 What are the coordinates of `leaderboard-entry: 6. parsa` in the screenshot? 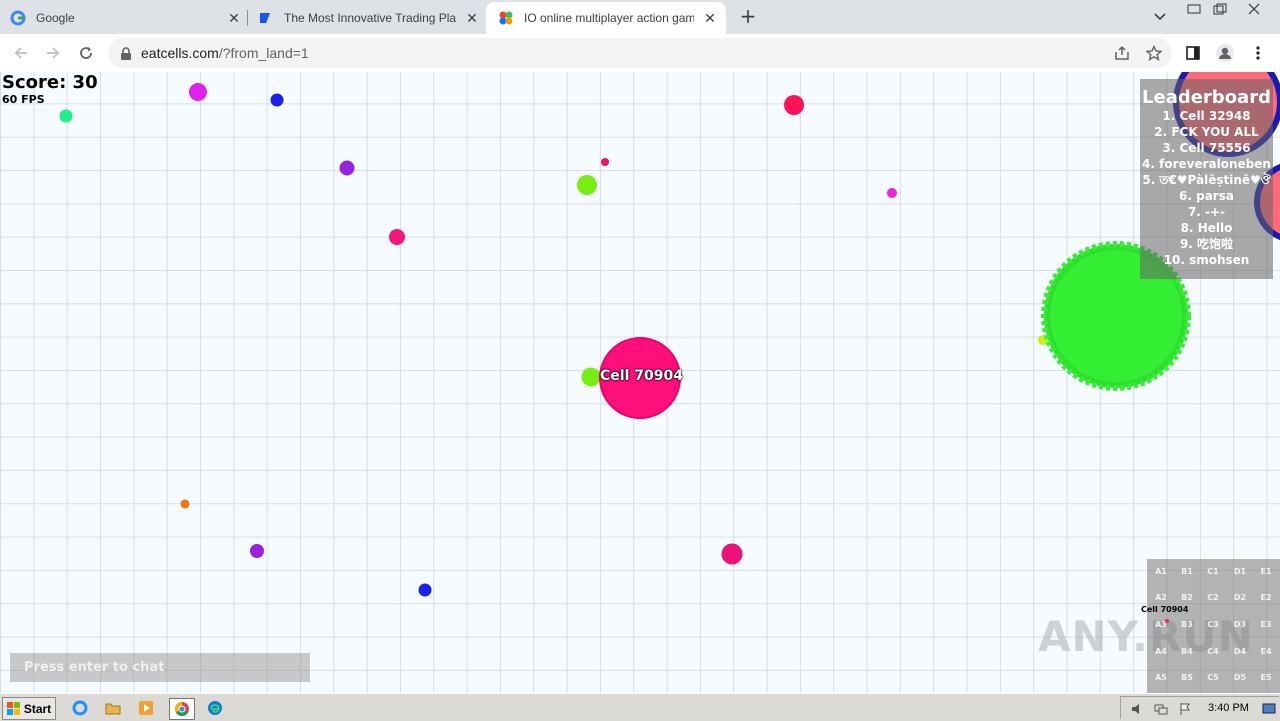 It's located at (1206, 196).